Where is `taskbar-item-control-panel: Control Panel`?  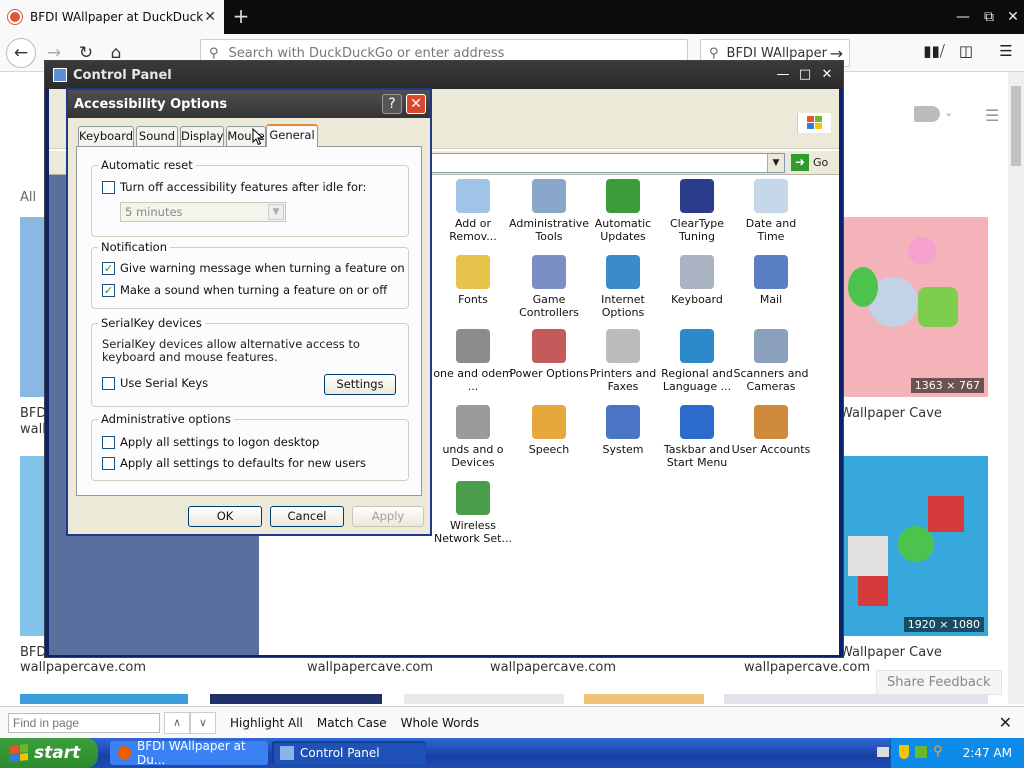
taskbar-item-control-panel: Control Panel is located at coordinates (349, 753).